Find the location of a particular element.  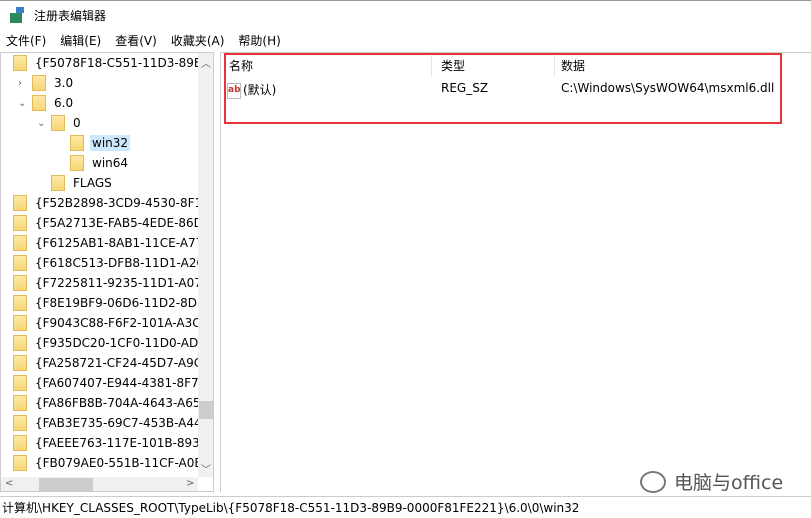

highlight-box is located at coordinates (503, 88).